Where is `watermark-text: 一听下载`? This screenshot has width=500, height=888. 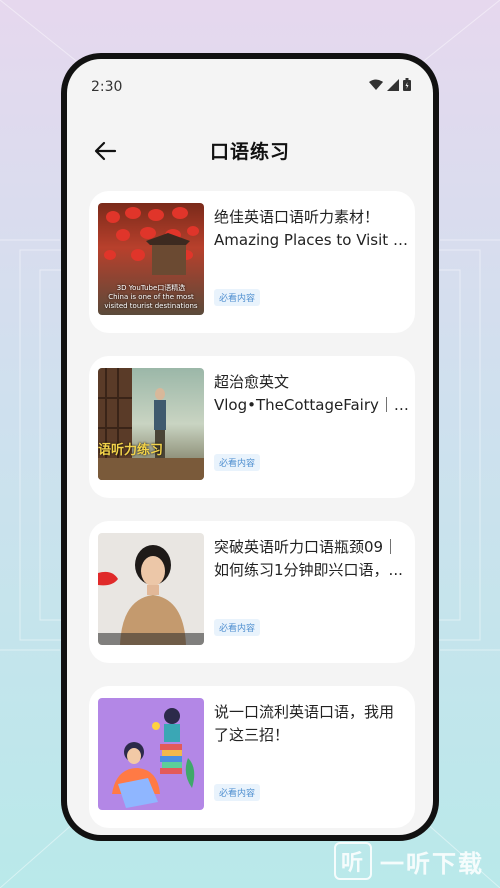 watermark-text: 一听下载 is located at coordinates (432, 863).